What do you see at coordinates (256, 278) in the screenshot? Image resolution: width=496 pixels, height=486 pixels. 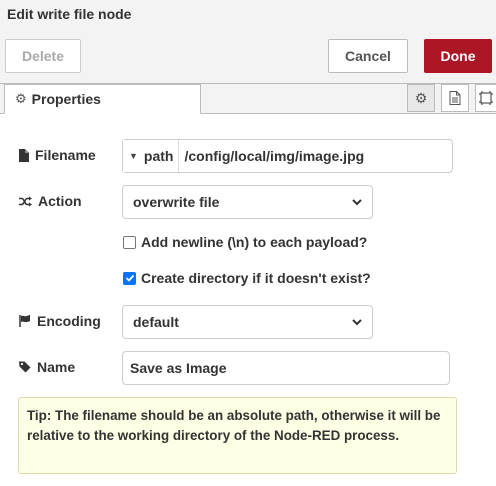 I see `create-directory-label: Create directory if it doesn't exist?` at bounding box center [256, 278].